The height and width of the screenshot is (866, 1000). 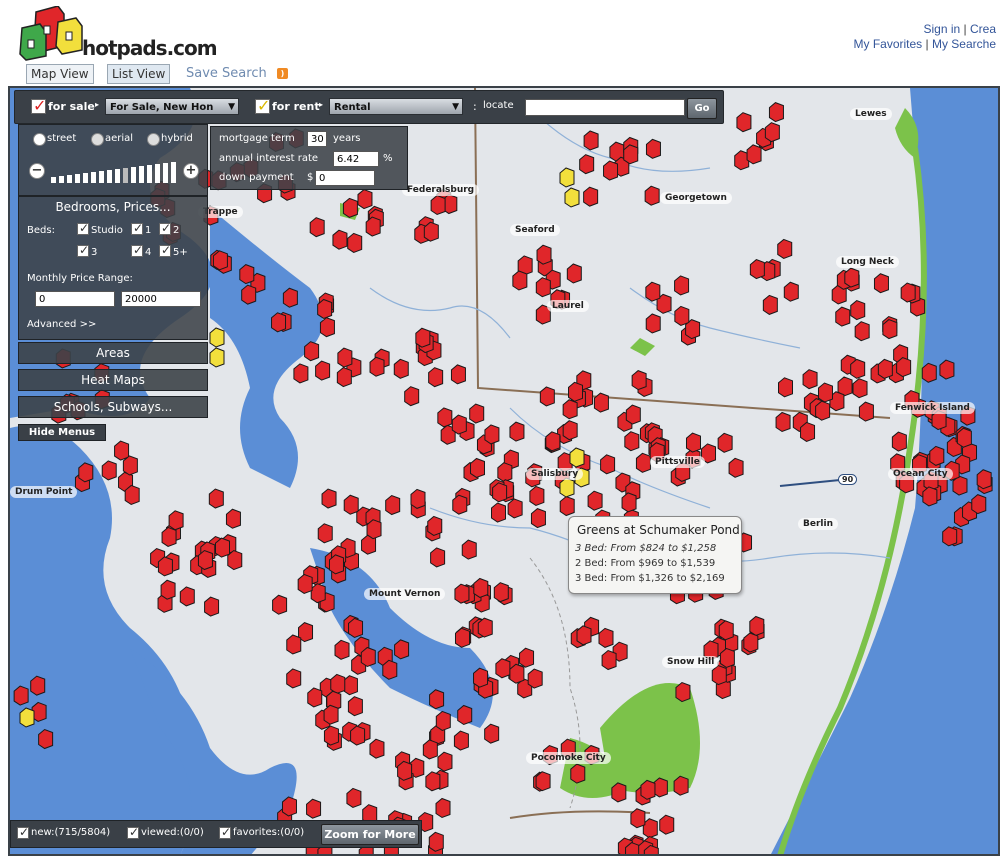 What do you see at coordinates (262, 105) in the screenshot?
I see `for-rent-checkbox: ✓` at bounding box center [262, 105].